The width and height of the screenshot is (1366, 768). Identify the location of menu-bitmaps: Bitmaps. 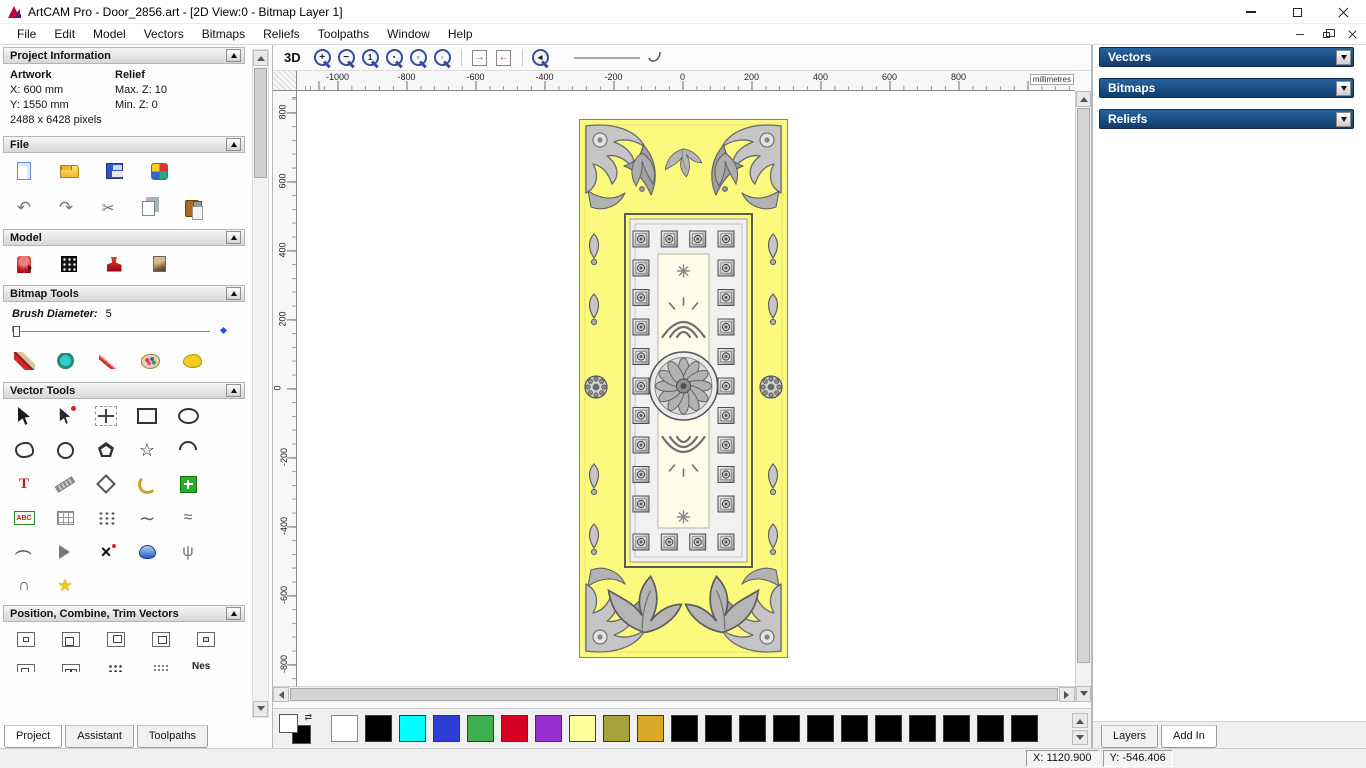
(223, 34).